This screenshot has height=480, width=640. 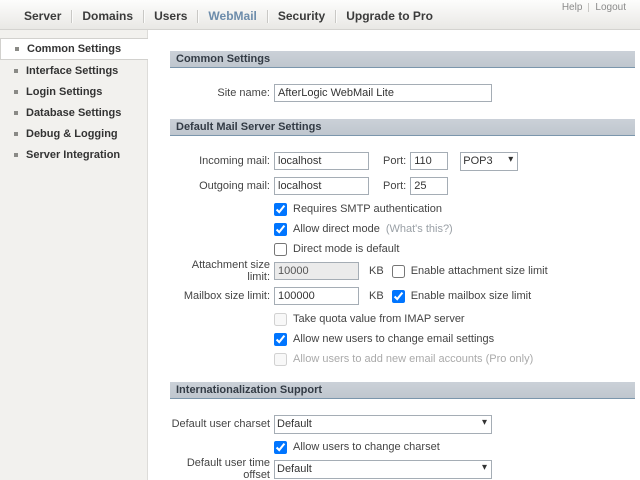 I want to click on incoming-mail-input, so click(x=321, y=161).